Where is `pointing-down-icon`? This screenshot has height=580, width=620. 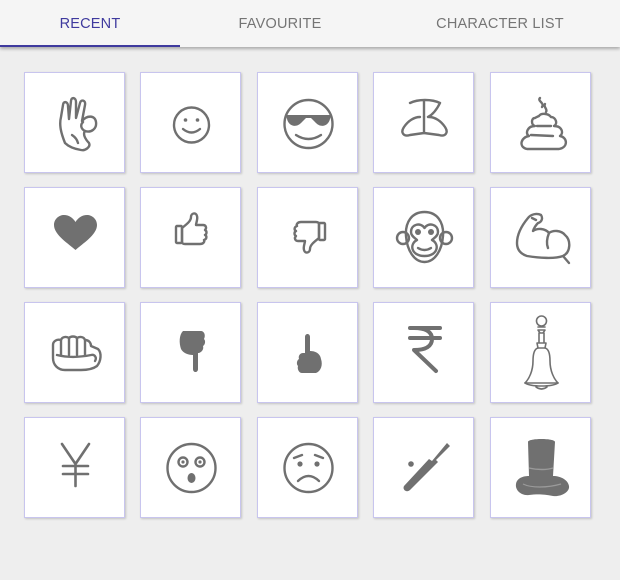 pointing-down-icon is located at coordinates (192, 351).